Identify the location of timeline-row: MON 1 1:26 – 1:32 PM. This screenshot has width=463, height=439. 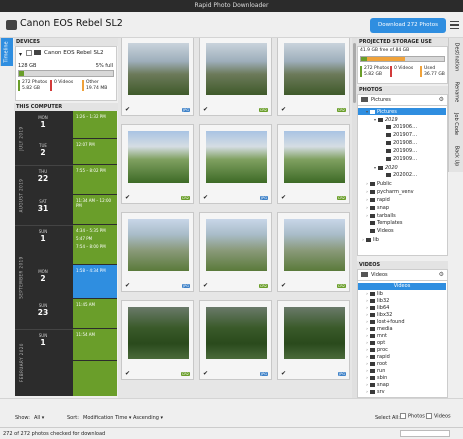
(66, 125).